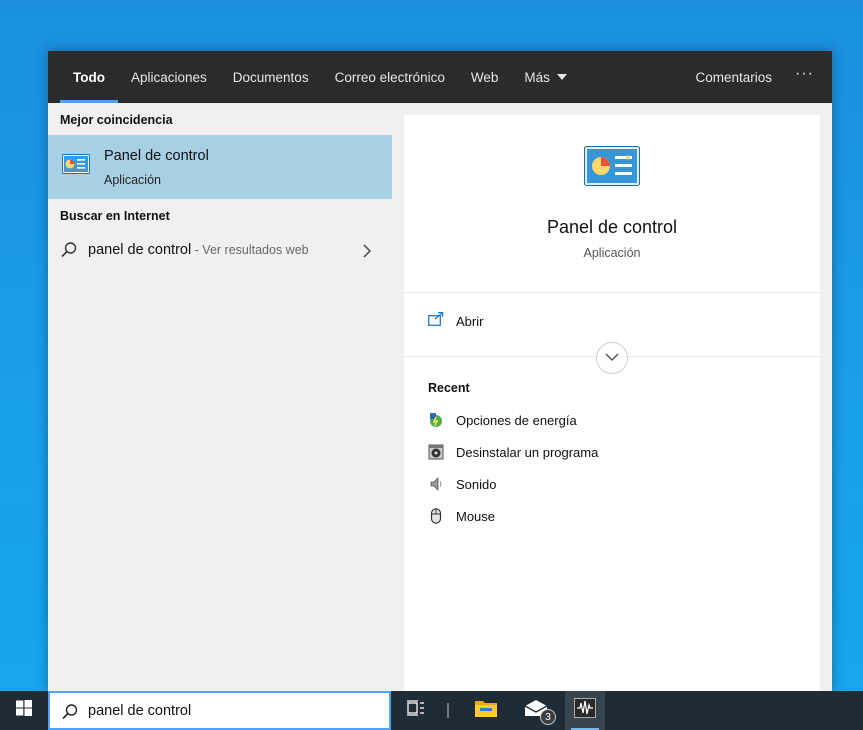 The width and height of the screenshot is (863, 730). I want to click on recent-item-label: Sonido, so click(476, 484).